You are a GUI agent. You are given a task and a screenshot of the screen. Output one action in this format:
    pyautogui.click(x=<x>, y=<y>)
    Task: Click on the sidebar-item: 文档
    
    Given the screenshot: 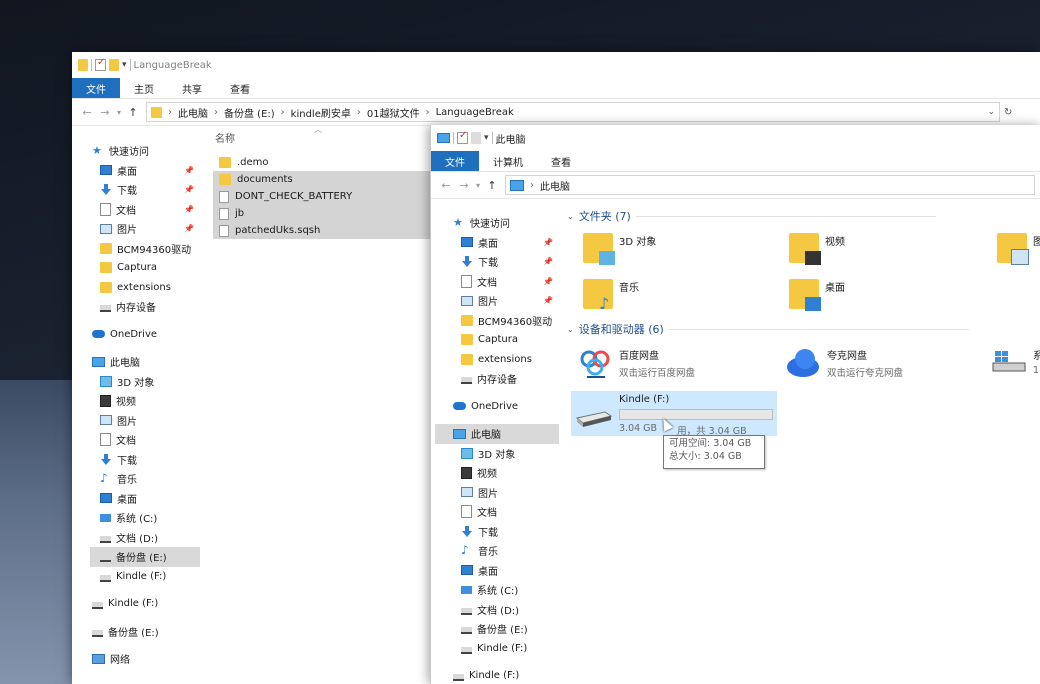 What is the action you would take?
    pyautogui.click(x=497, y=512)
    